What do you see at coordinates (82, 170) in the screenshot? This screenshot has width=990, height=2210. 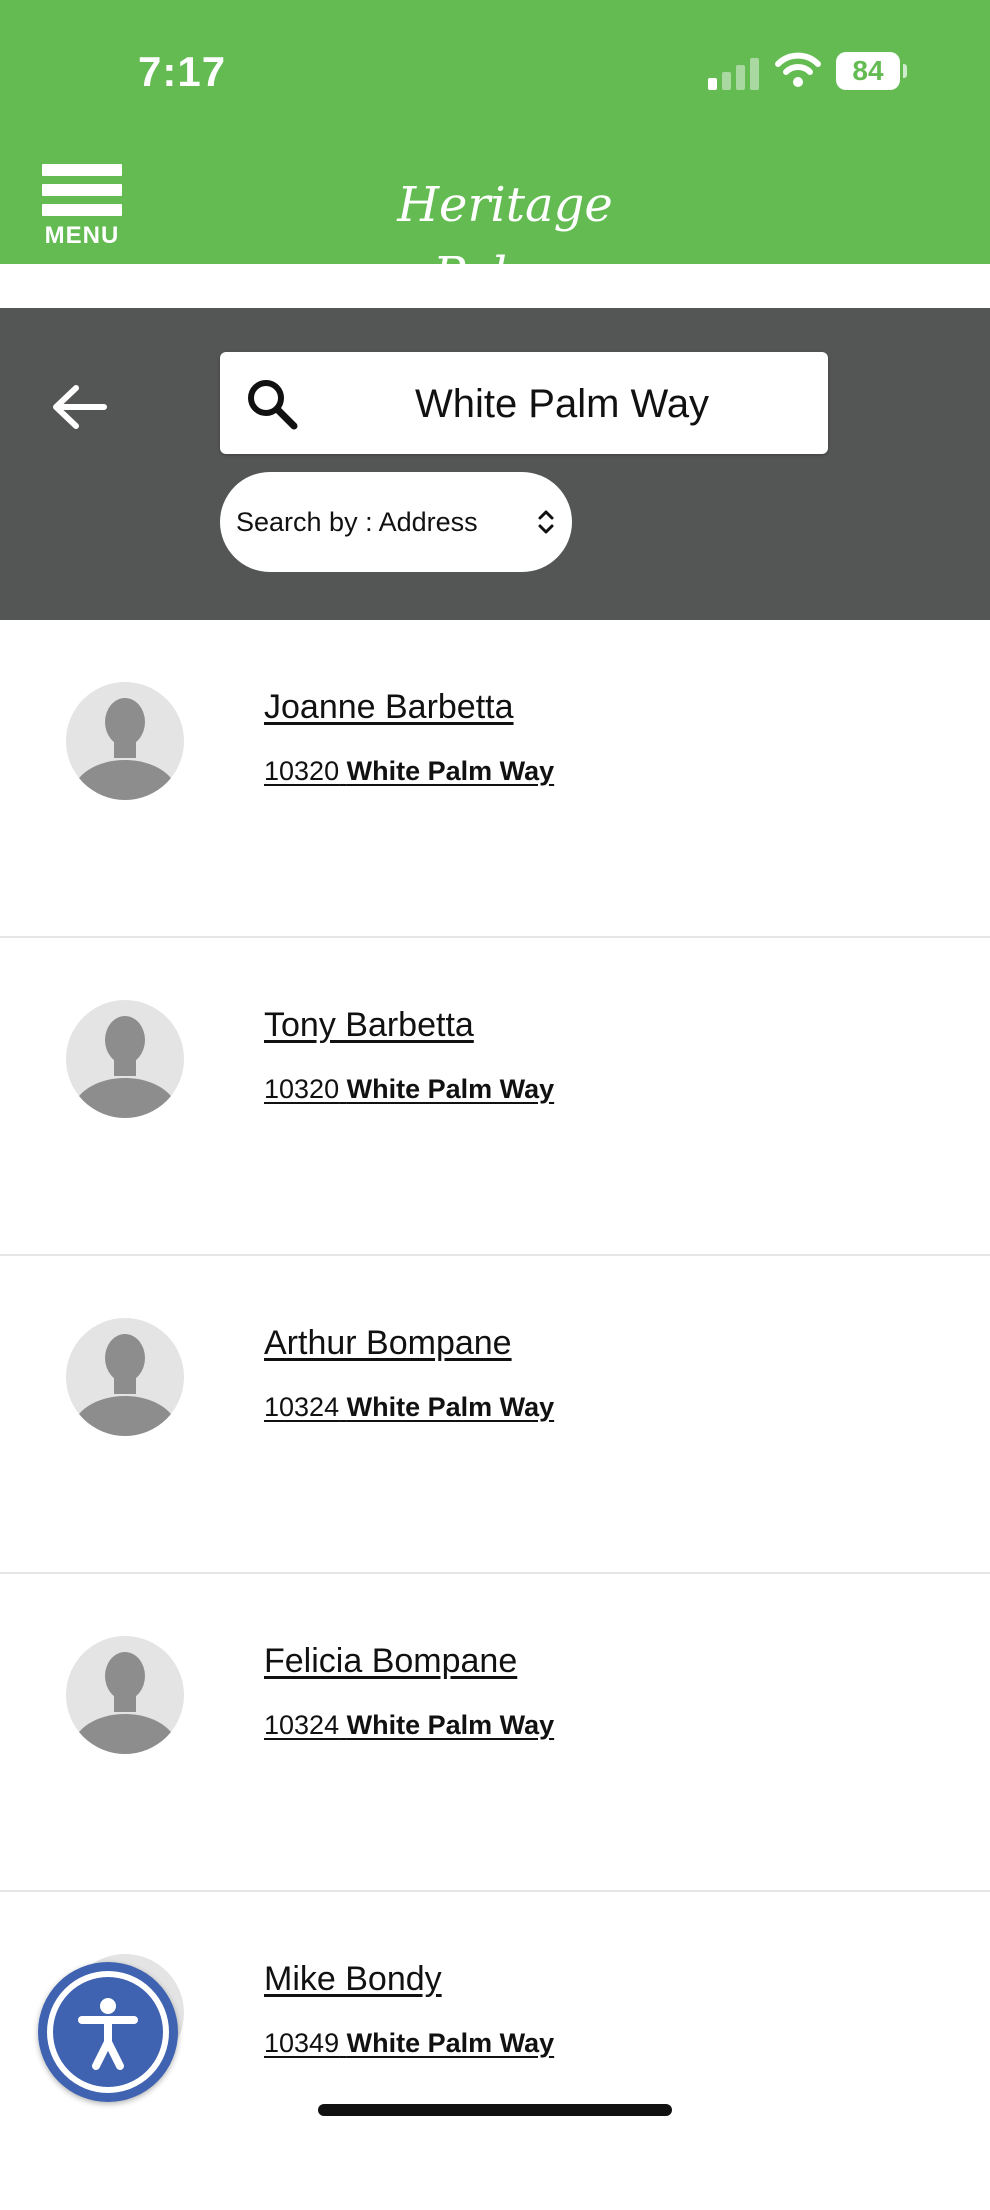 I see `hamburger-icon` at bounding box center [82, 170].